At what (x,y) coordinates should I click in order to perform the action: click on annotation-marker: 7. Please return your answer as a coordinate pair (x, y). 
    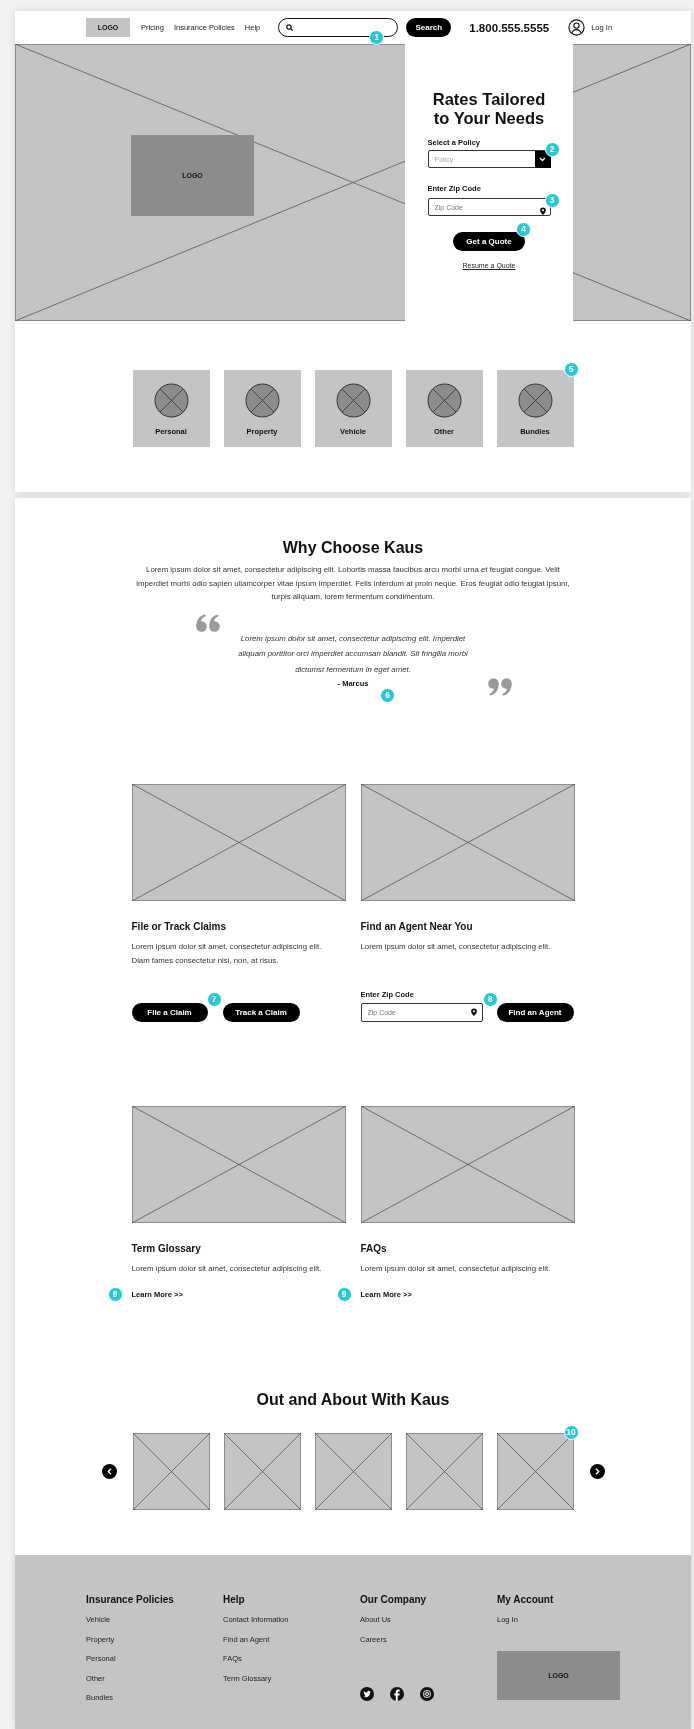
    Looking at the image, I should click on (214, 999).